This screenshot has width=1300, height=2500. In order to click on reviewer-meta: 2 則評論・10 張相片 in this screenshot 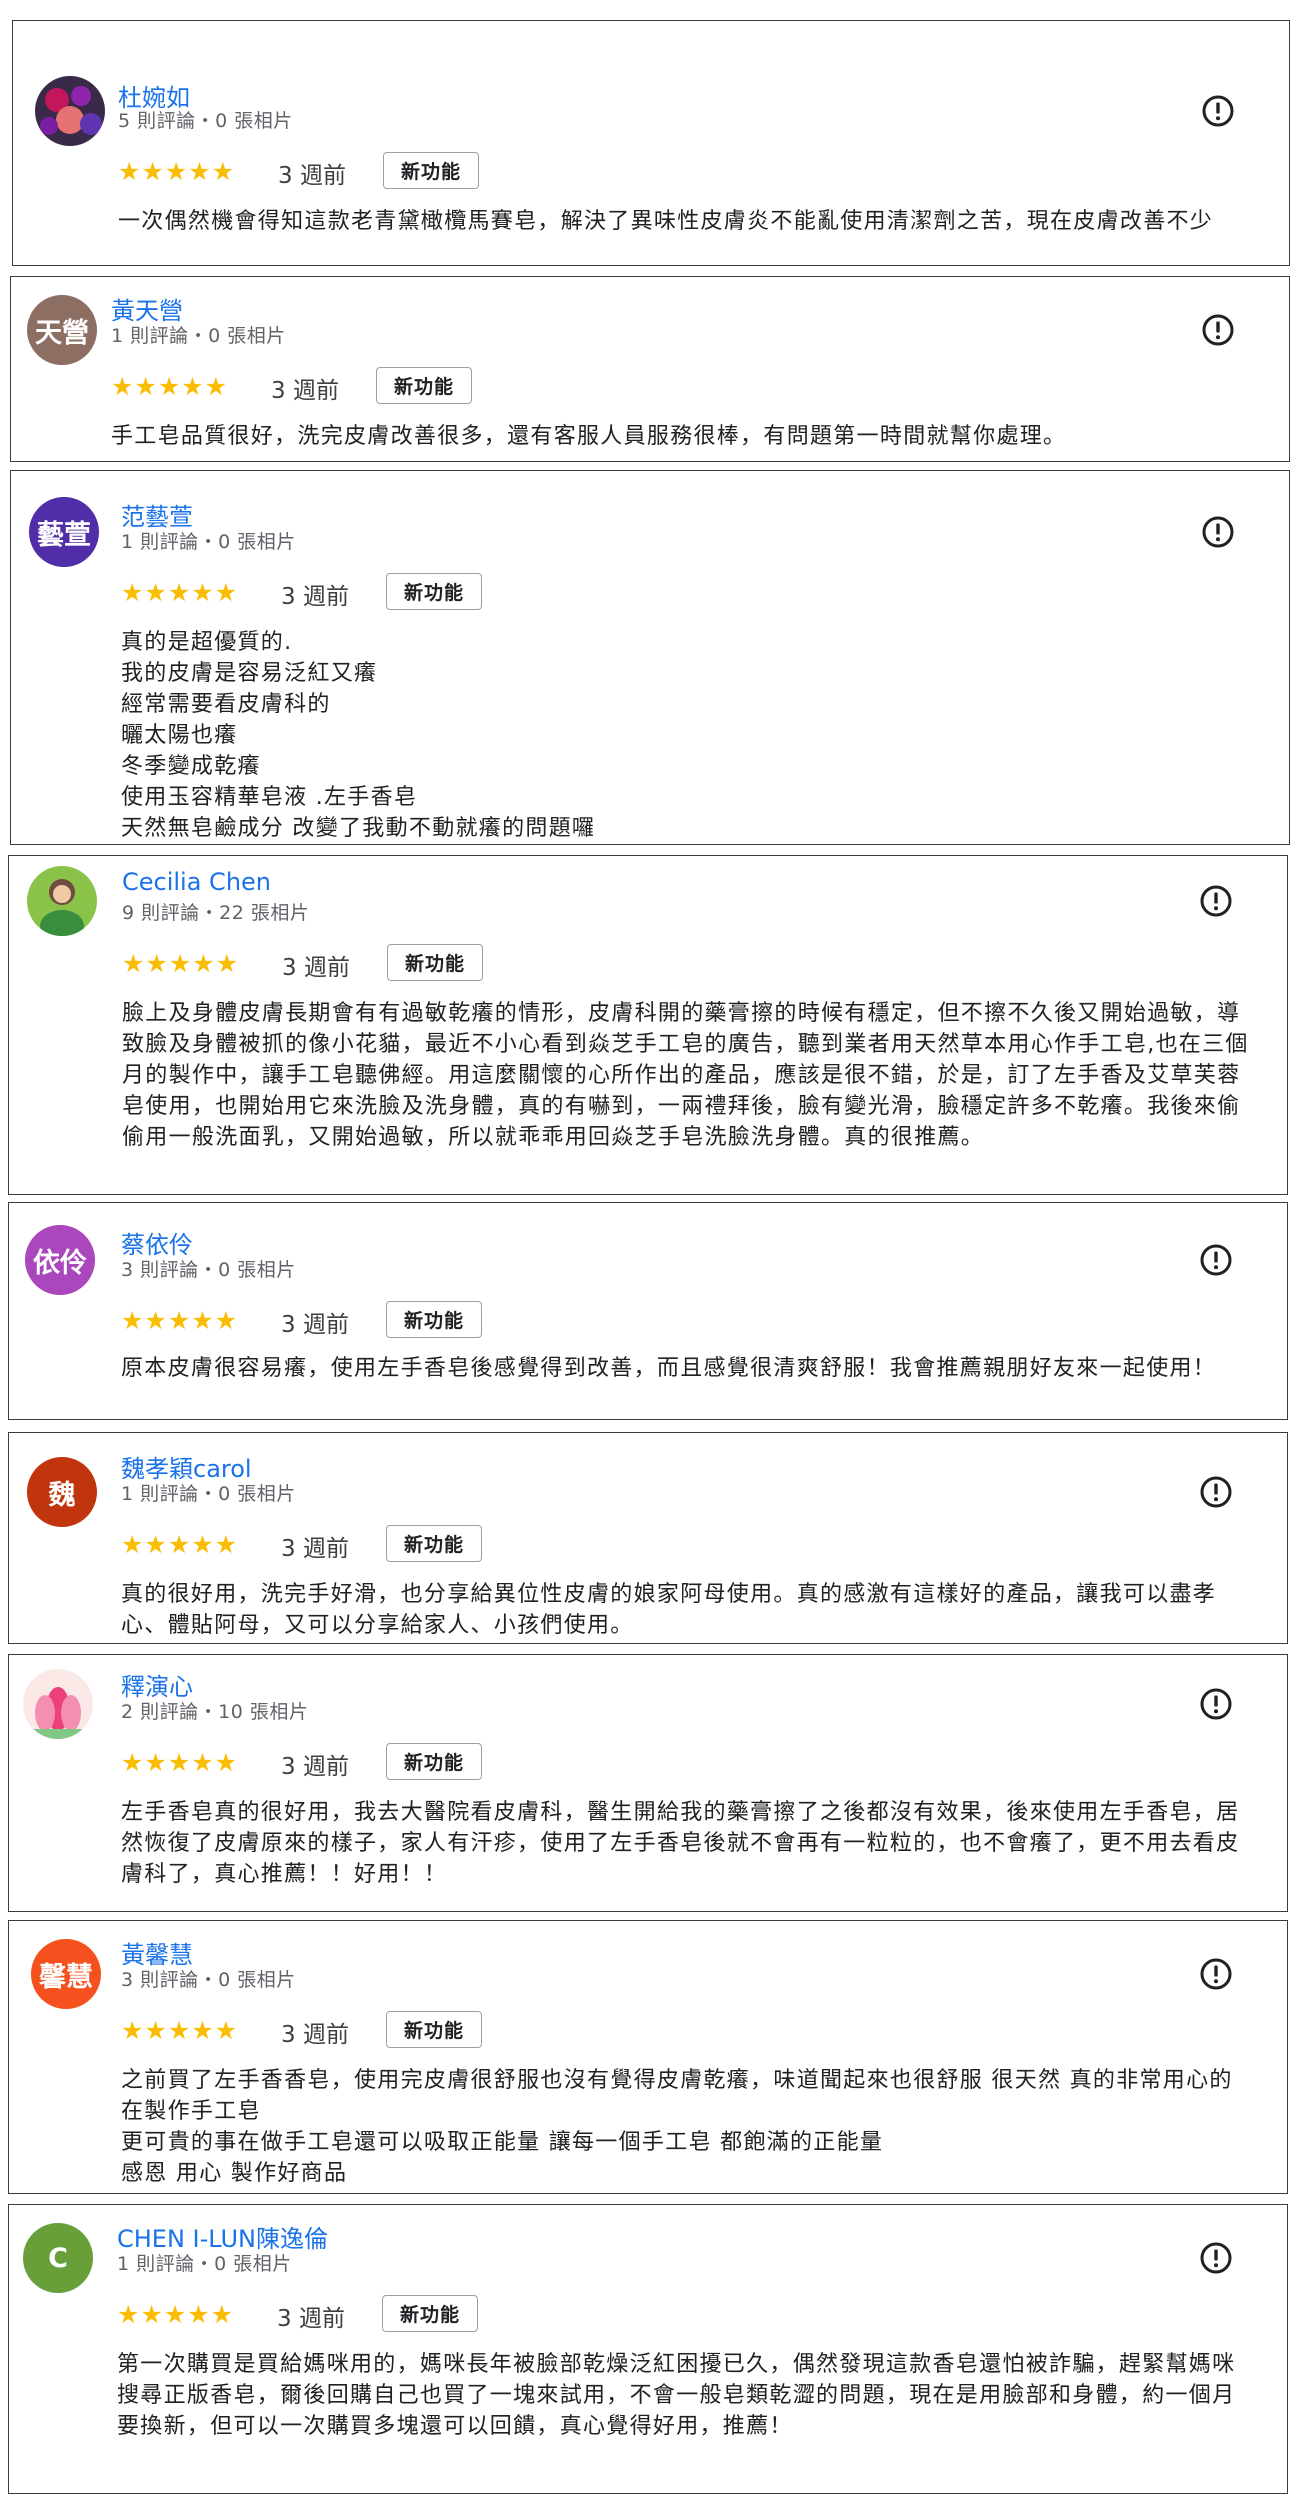, I will do `click(215, 1712)`.